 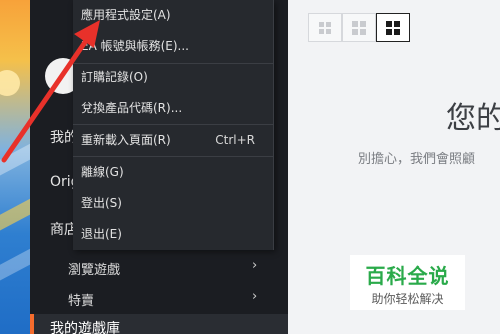 I want to click on view-small-grid-button, so click(x=325, y=27).